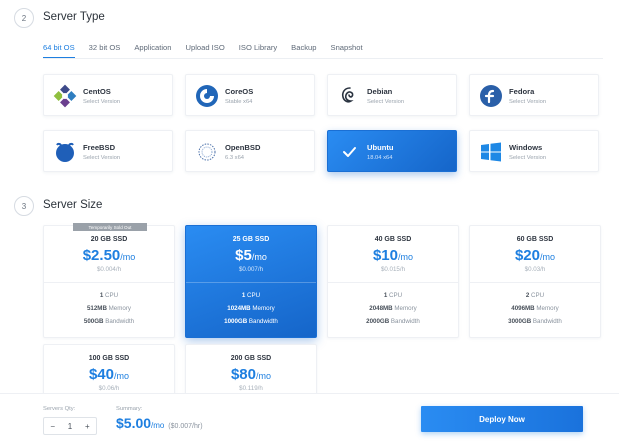 The width and height of the screenshot is (619, 445). I want to click on tab-backup: Backup, so click(303, 51).